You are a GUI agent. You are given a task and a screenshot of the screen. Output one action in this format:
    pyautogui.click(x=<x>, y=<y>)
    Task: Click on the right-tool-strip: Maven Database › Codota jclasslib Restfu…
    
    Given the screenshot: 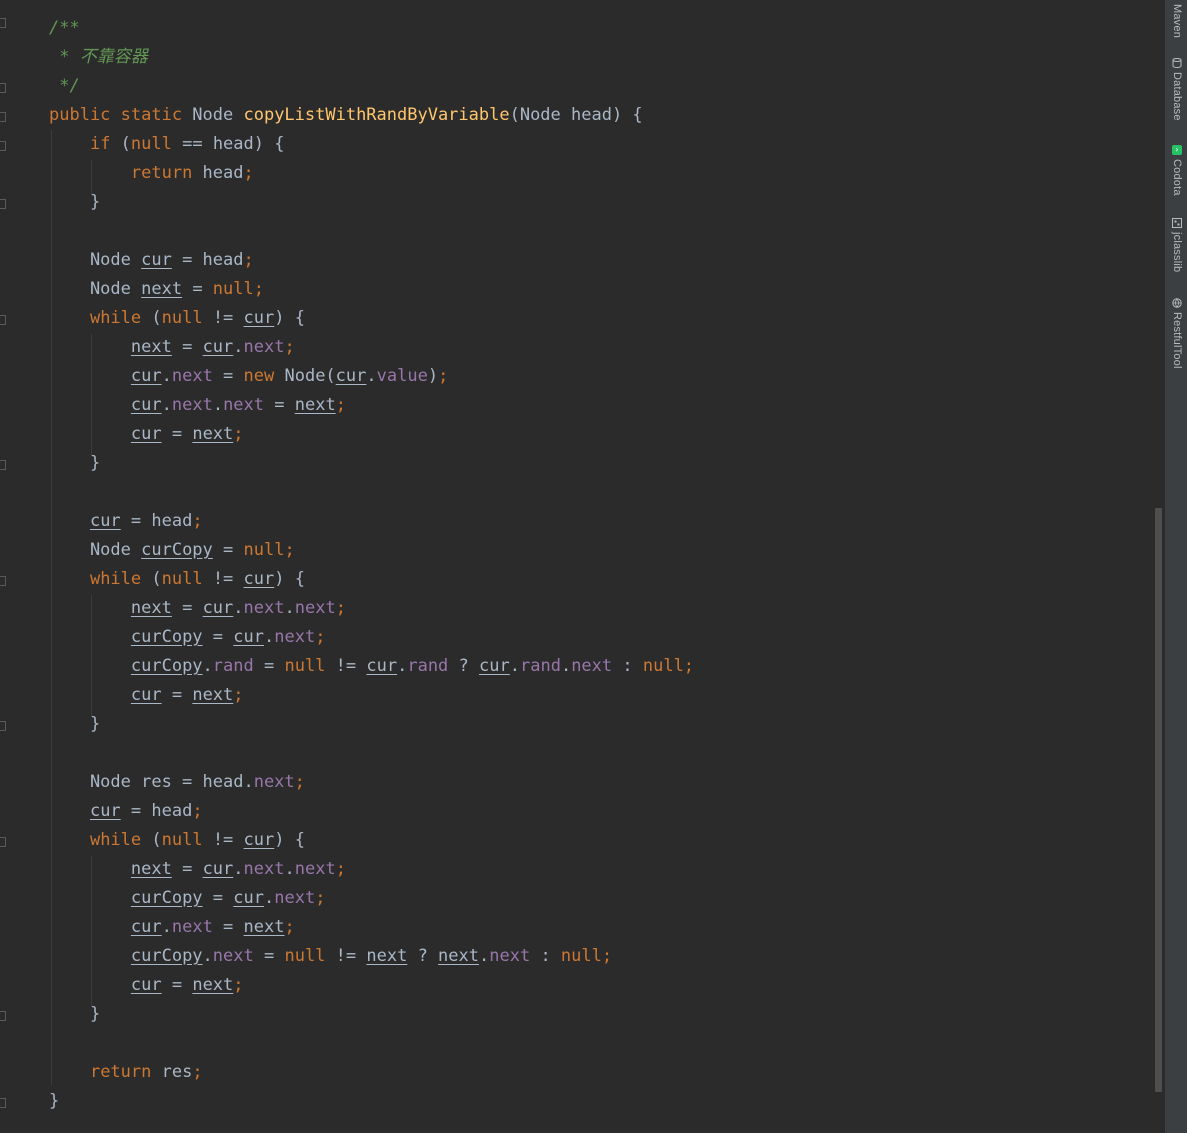 What is the action you would take?
    pyautogui.click(x=1175, y=566)
    